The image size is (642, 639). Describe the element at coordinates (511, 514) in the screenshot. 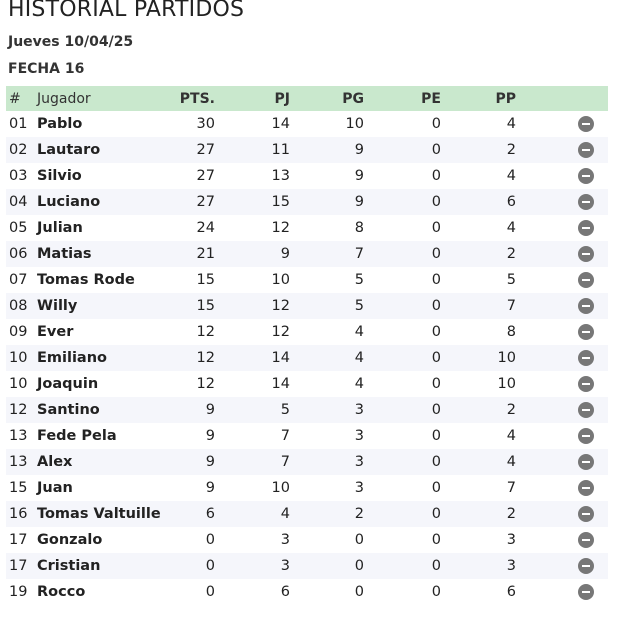

I see `player-lost: 2` at that location.